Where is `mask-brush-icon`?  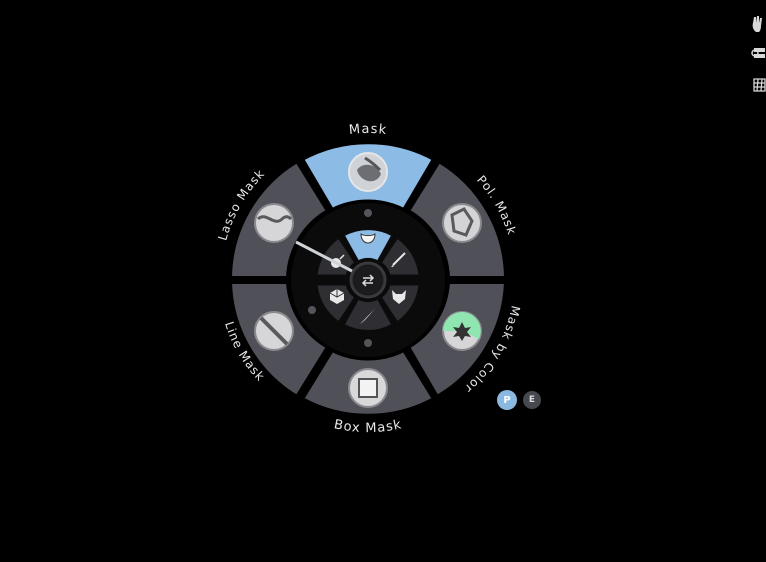 mask-brush-icon is located at coordinates (368, 172).